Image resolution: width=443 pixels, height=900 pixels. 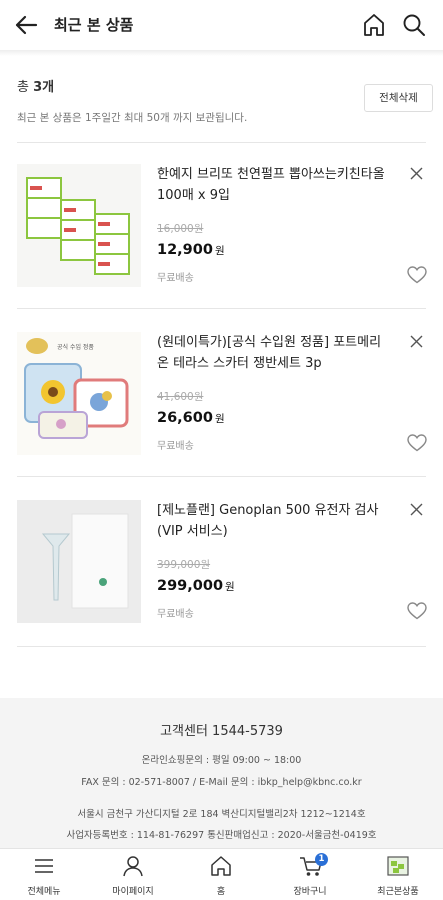 I want to click on tab-all-menu: 전체메뉴, so click(x=44, y=874).